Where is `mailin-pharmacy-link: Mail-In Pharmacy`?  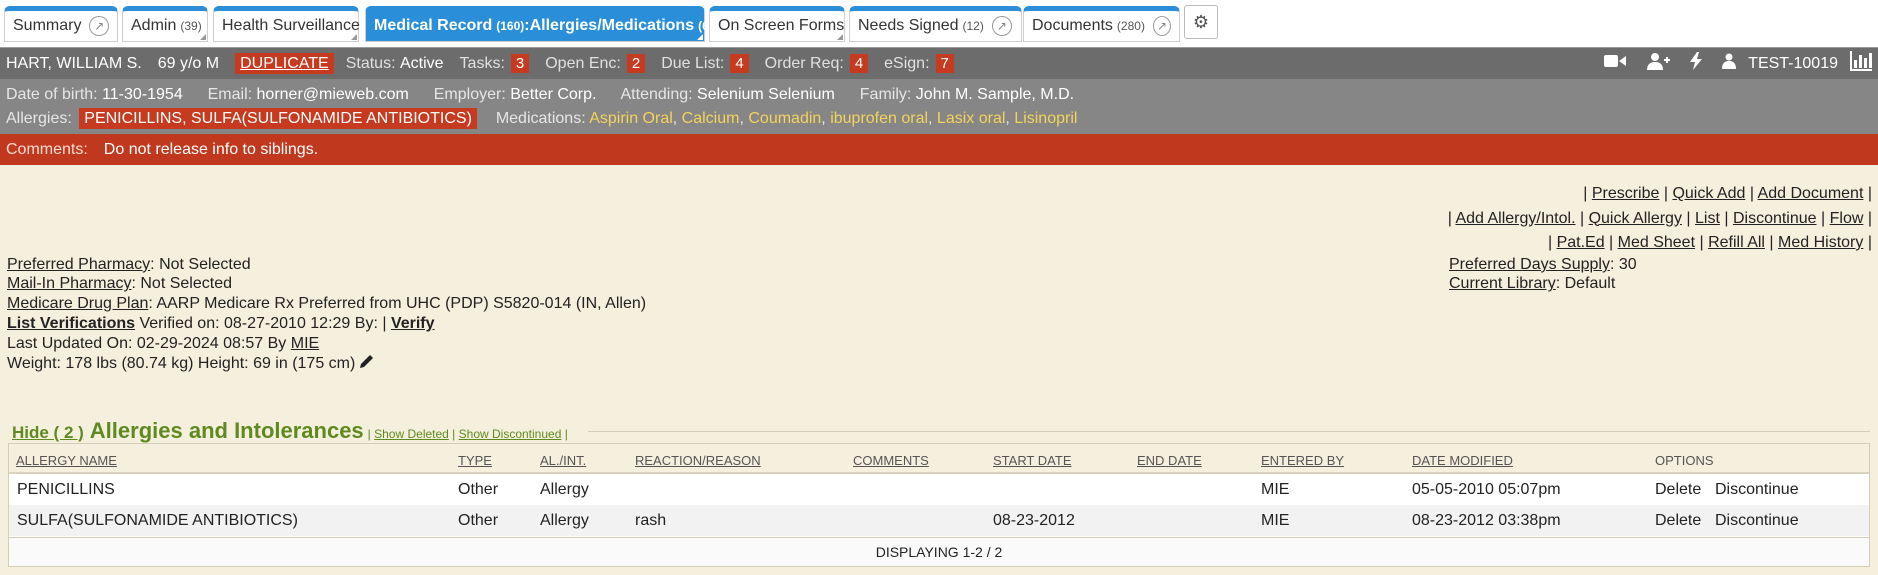
mailin-pharmacy-link: Mail-In Pharmacy is located at coordinates (69, 283).